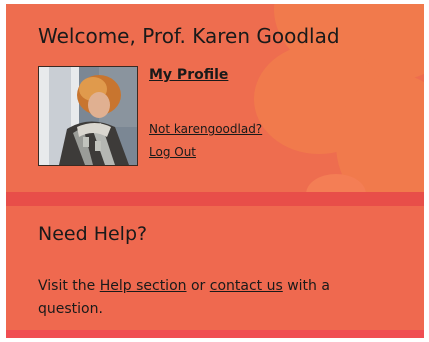  I want to click on contact-us-link: contact us, so click(246, 286).